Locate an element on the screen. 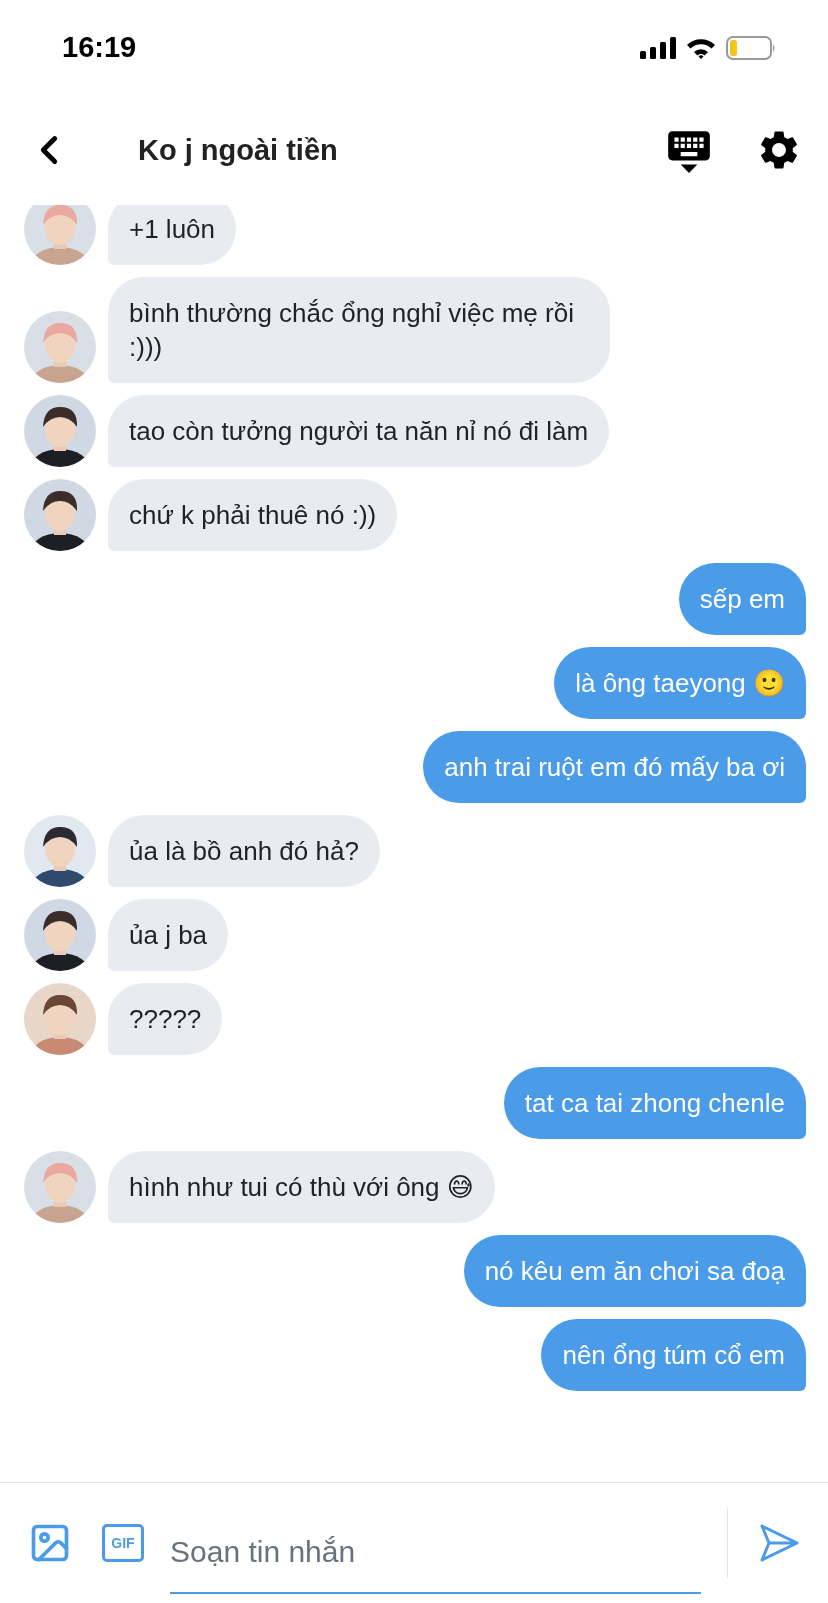 This screenshot has height=1603, width=828. message-bubble: ????? is located at coordinates (165, 1019).